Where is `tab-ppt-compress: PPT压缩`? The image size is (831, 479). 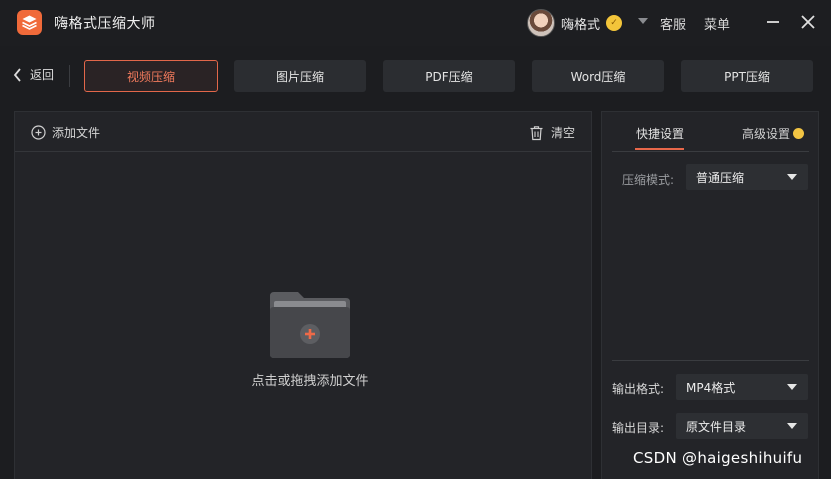 tab-ppt-compress: PPT压缩 is located at coordinates (747, 76).